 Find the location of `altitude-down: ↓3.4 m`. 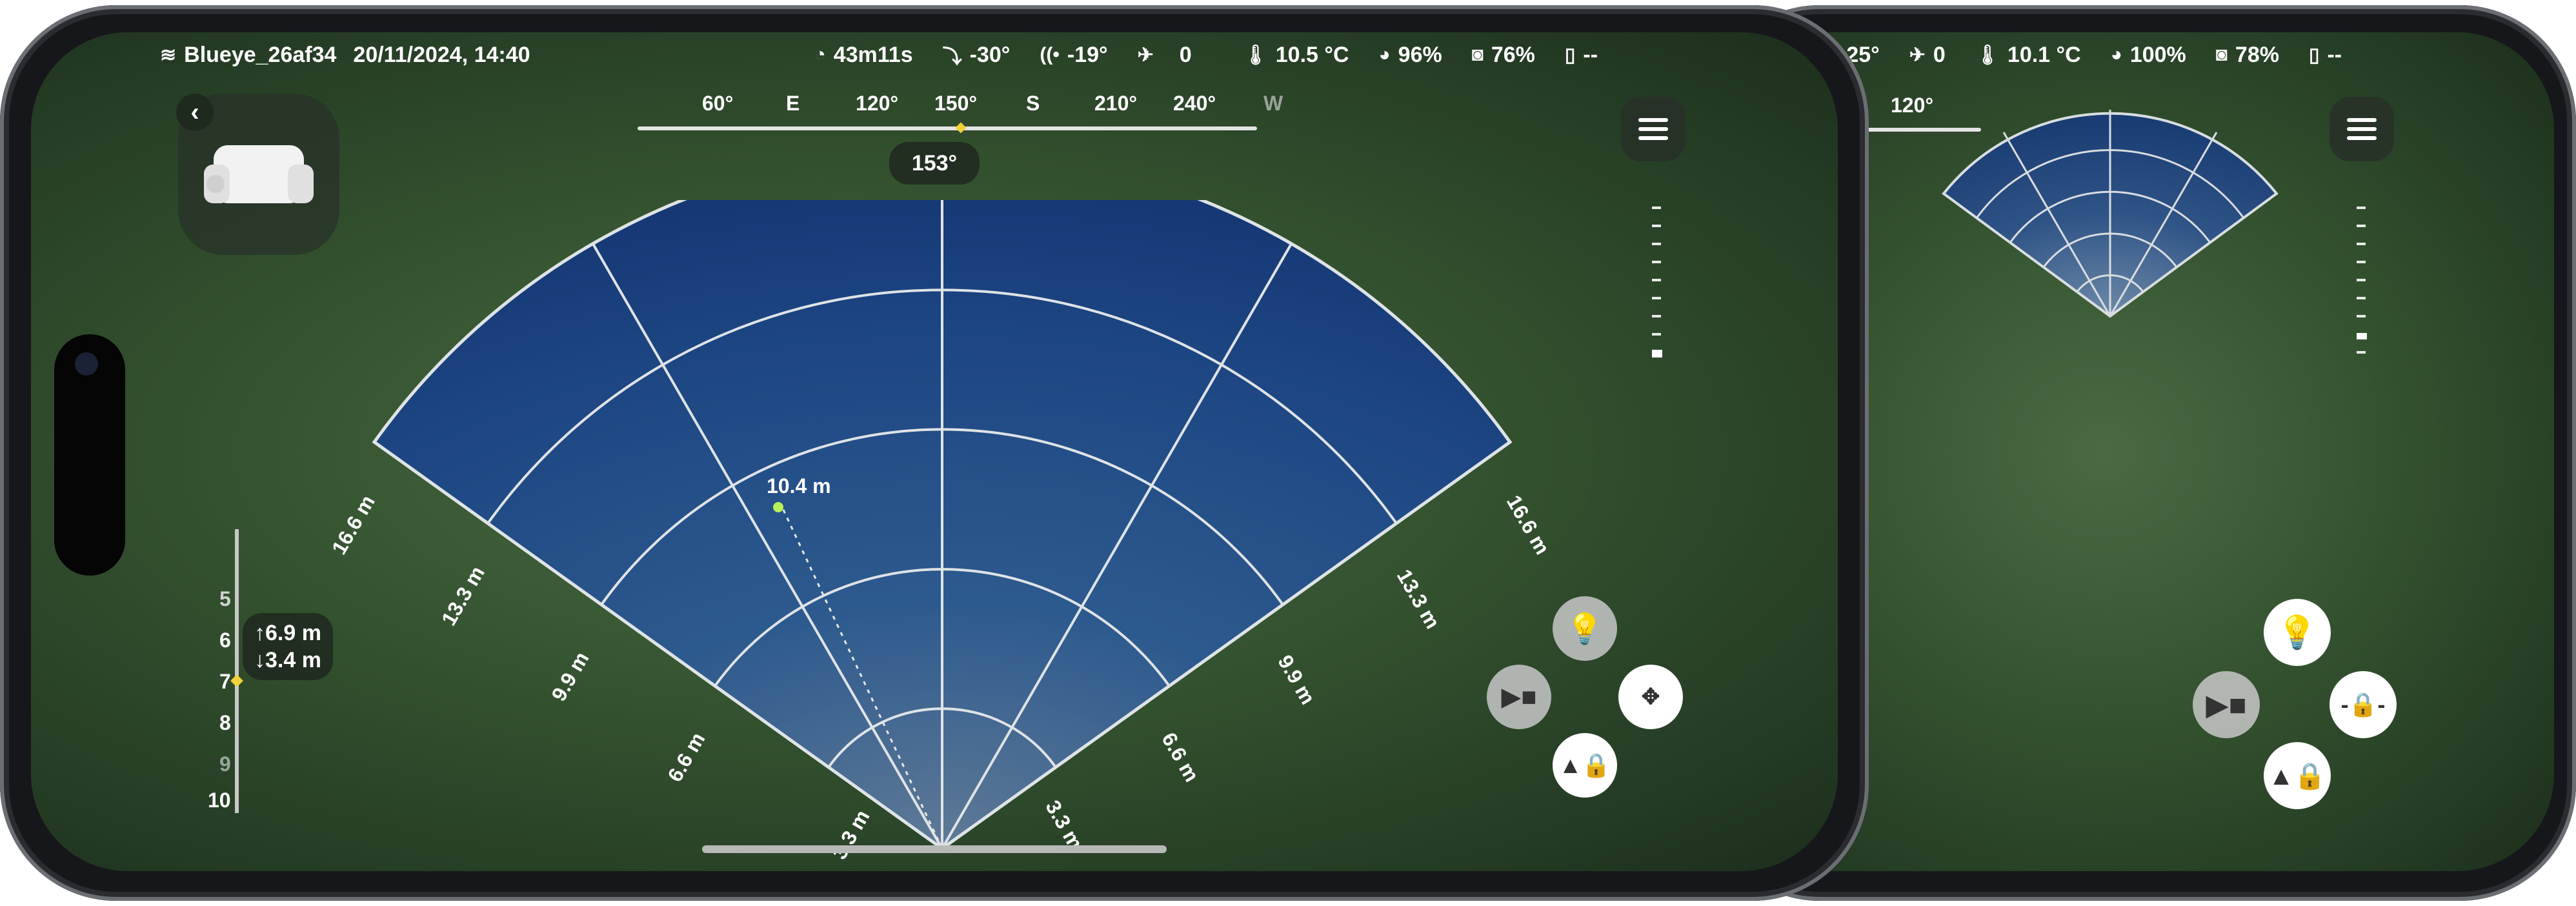

altitude-down: ↓3.4 m is located at coordinates (287, 660).